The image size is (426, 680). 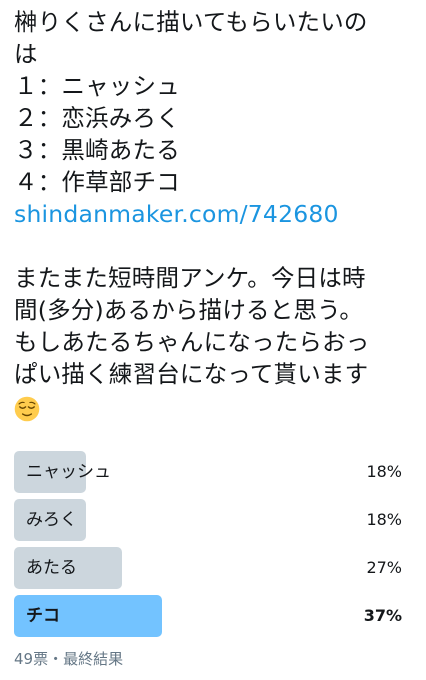 What do you see at coordinates (215, 410) in the screenshot?
I see `emoji-line` at bounding box center [215, 410].